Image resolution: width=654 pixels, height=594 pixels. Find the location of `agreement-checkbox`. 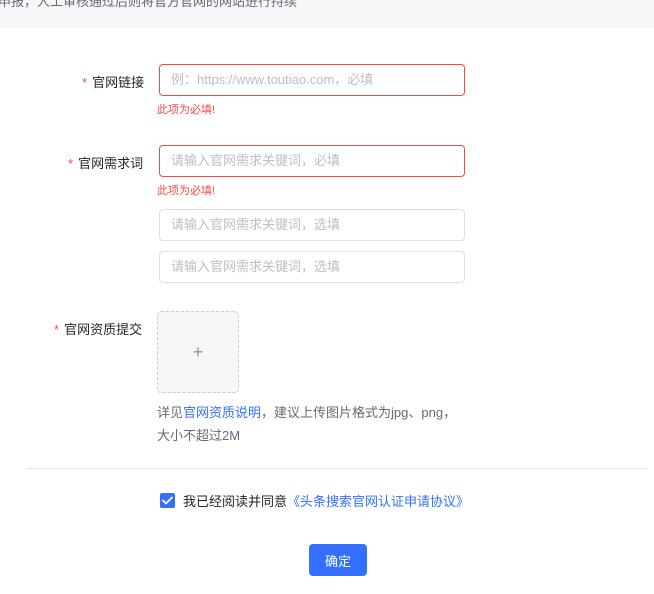

agreement-checkbox is located at coordinates (167, 500).